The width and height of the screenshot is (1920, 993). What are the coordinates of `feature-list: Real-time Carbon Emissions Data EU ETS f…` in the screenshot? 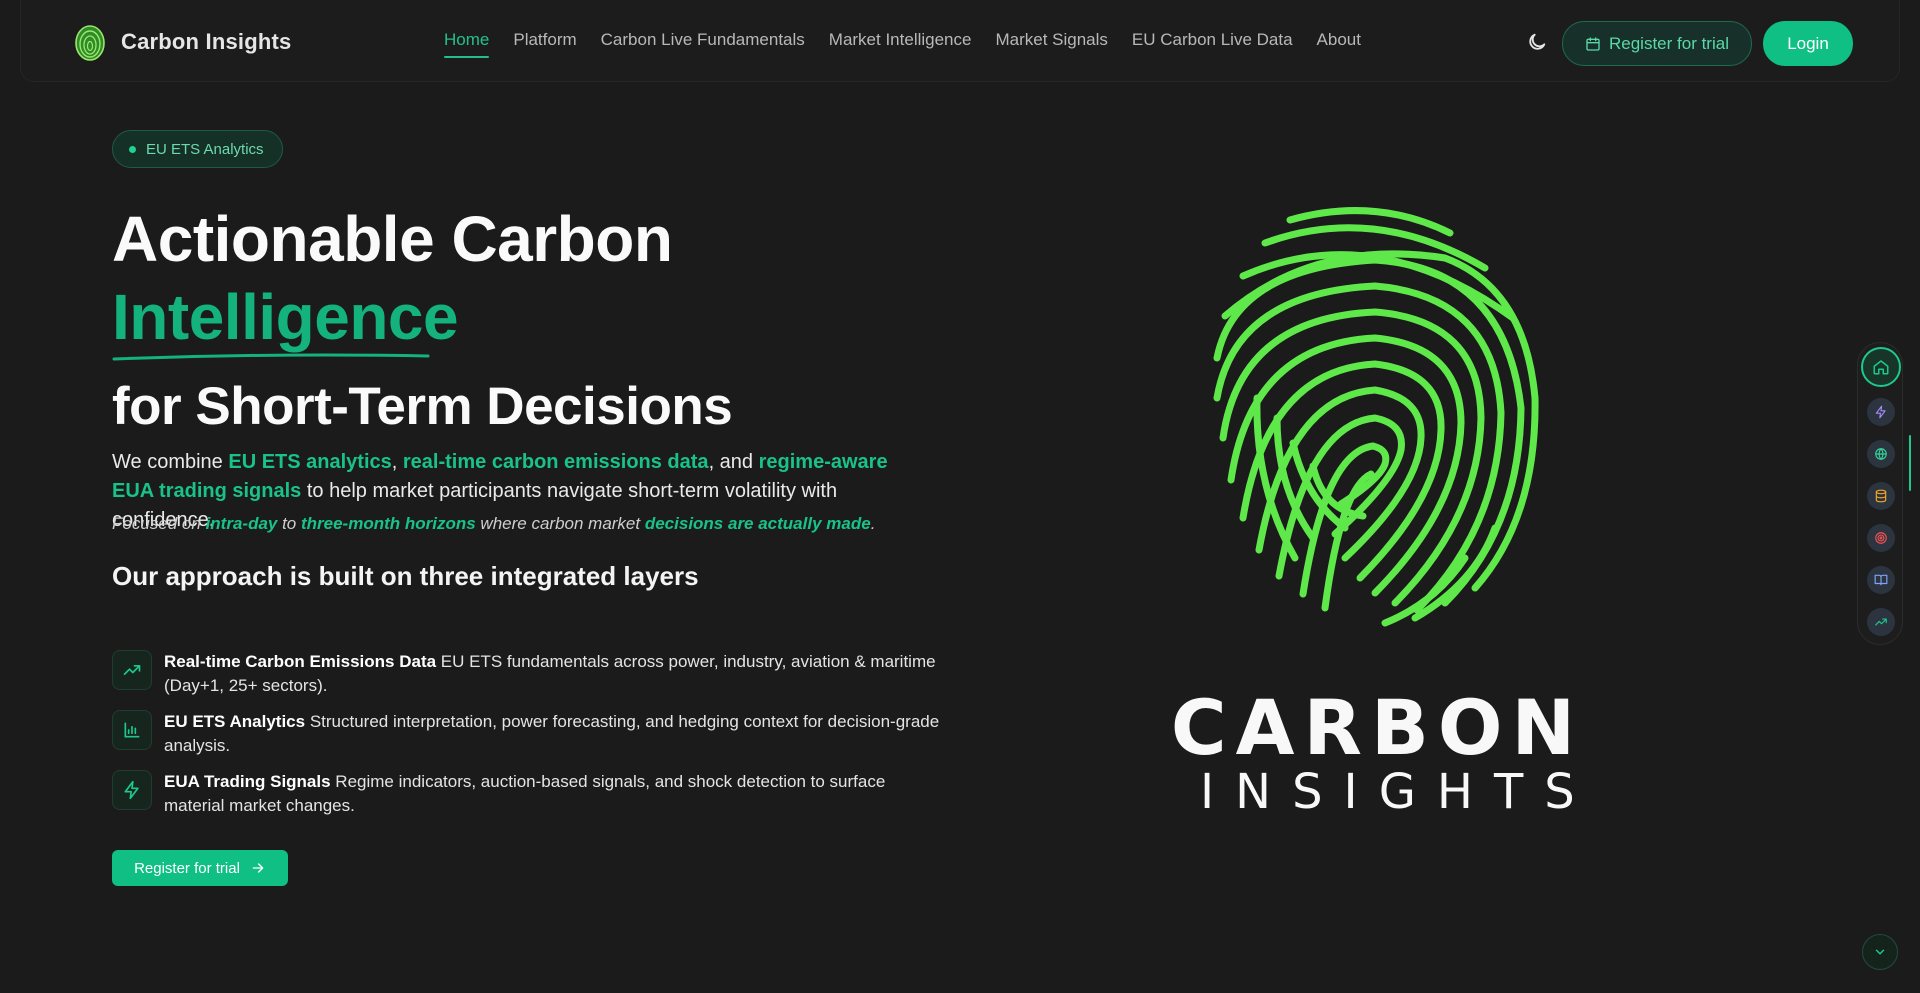 It's located at (527, 740).